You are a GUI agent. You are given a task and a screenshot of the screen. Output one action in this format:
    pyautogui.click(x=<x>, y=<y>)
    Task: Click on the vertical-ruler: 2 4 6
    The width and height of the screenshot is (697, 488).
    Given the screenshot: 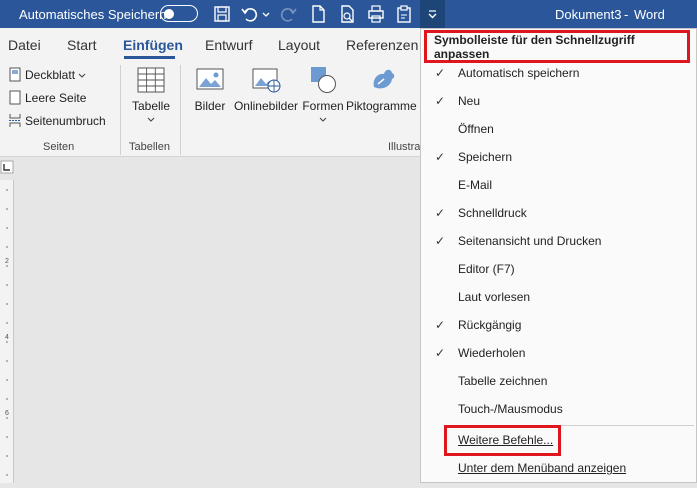 What is the action you would take?
    pyautogui.click(x=7, y=331)
    